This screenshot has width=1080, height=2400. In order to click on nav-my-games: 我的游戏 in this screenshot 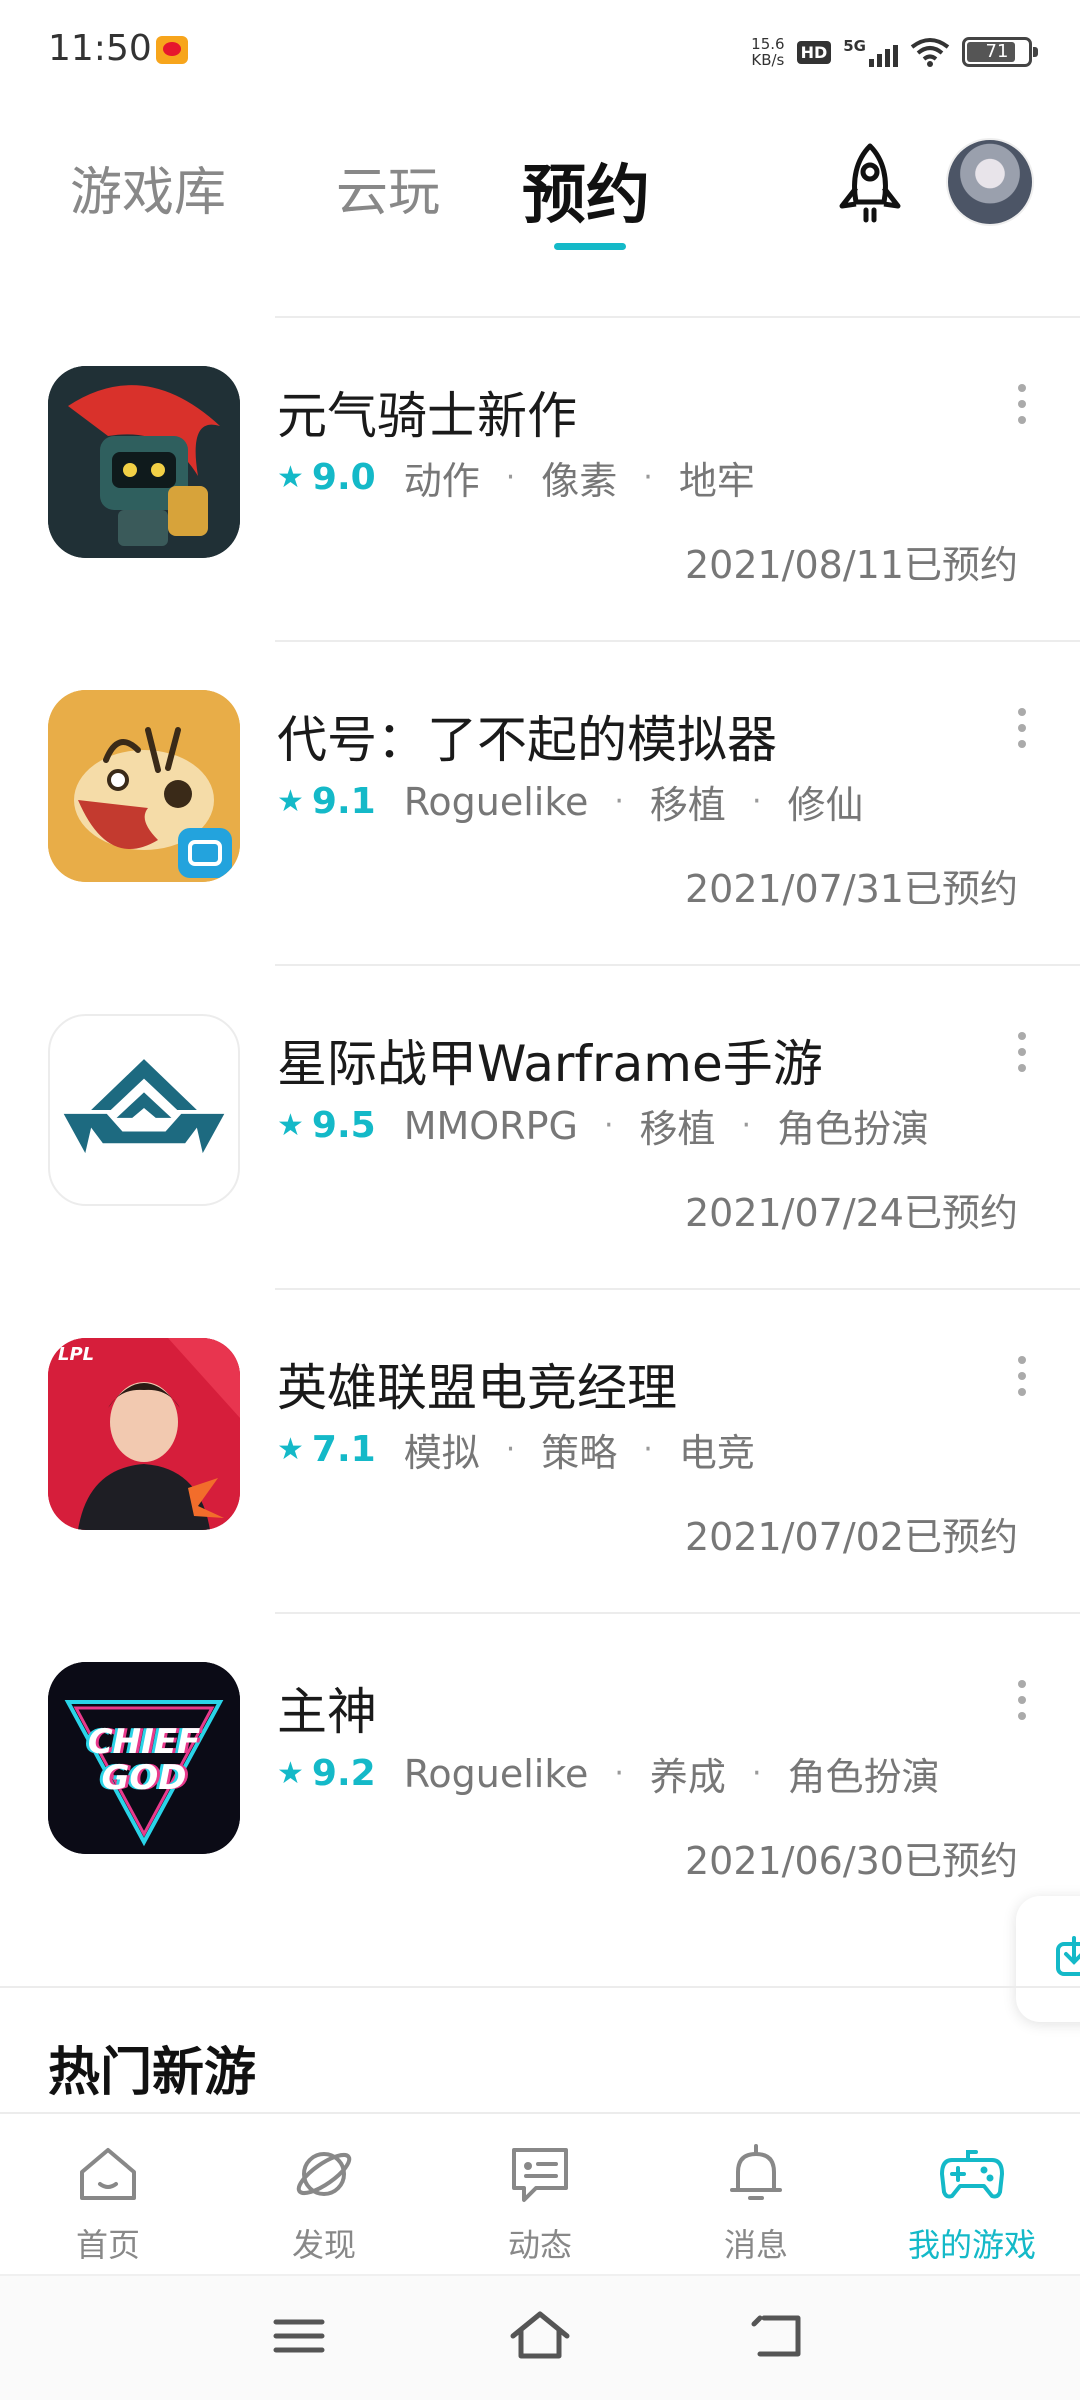, I will do `click(972, 2194)`.